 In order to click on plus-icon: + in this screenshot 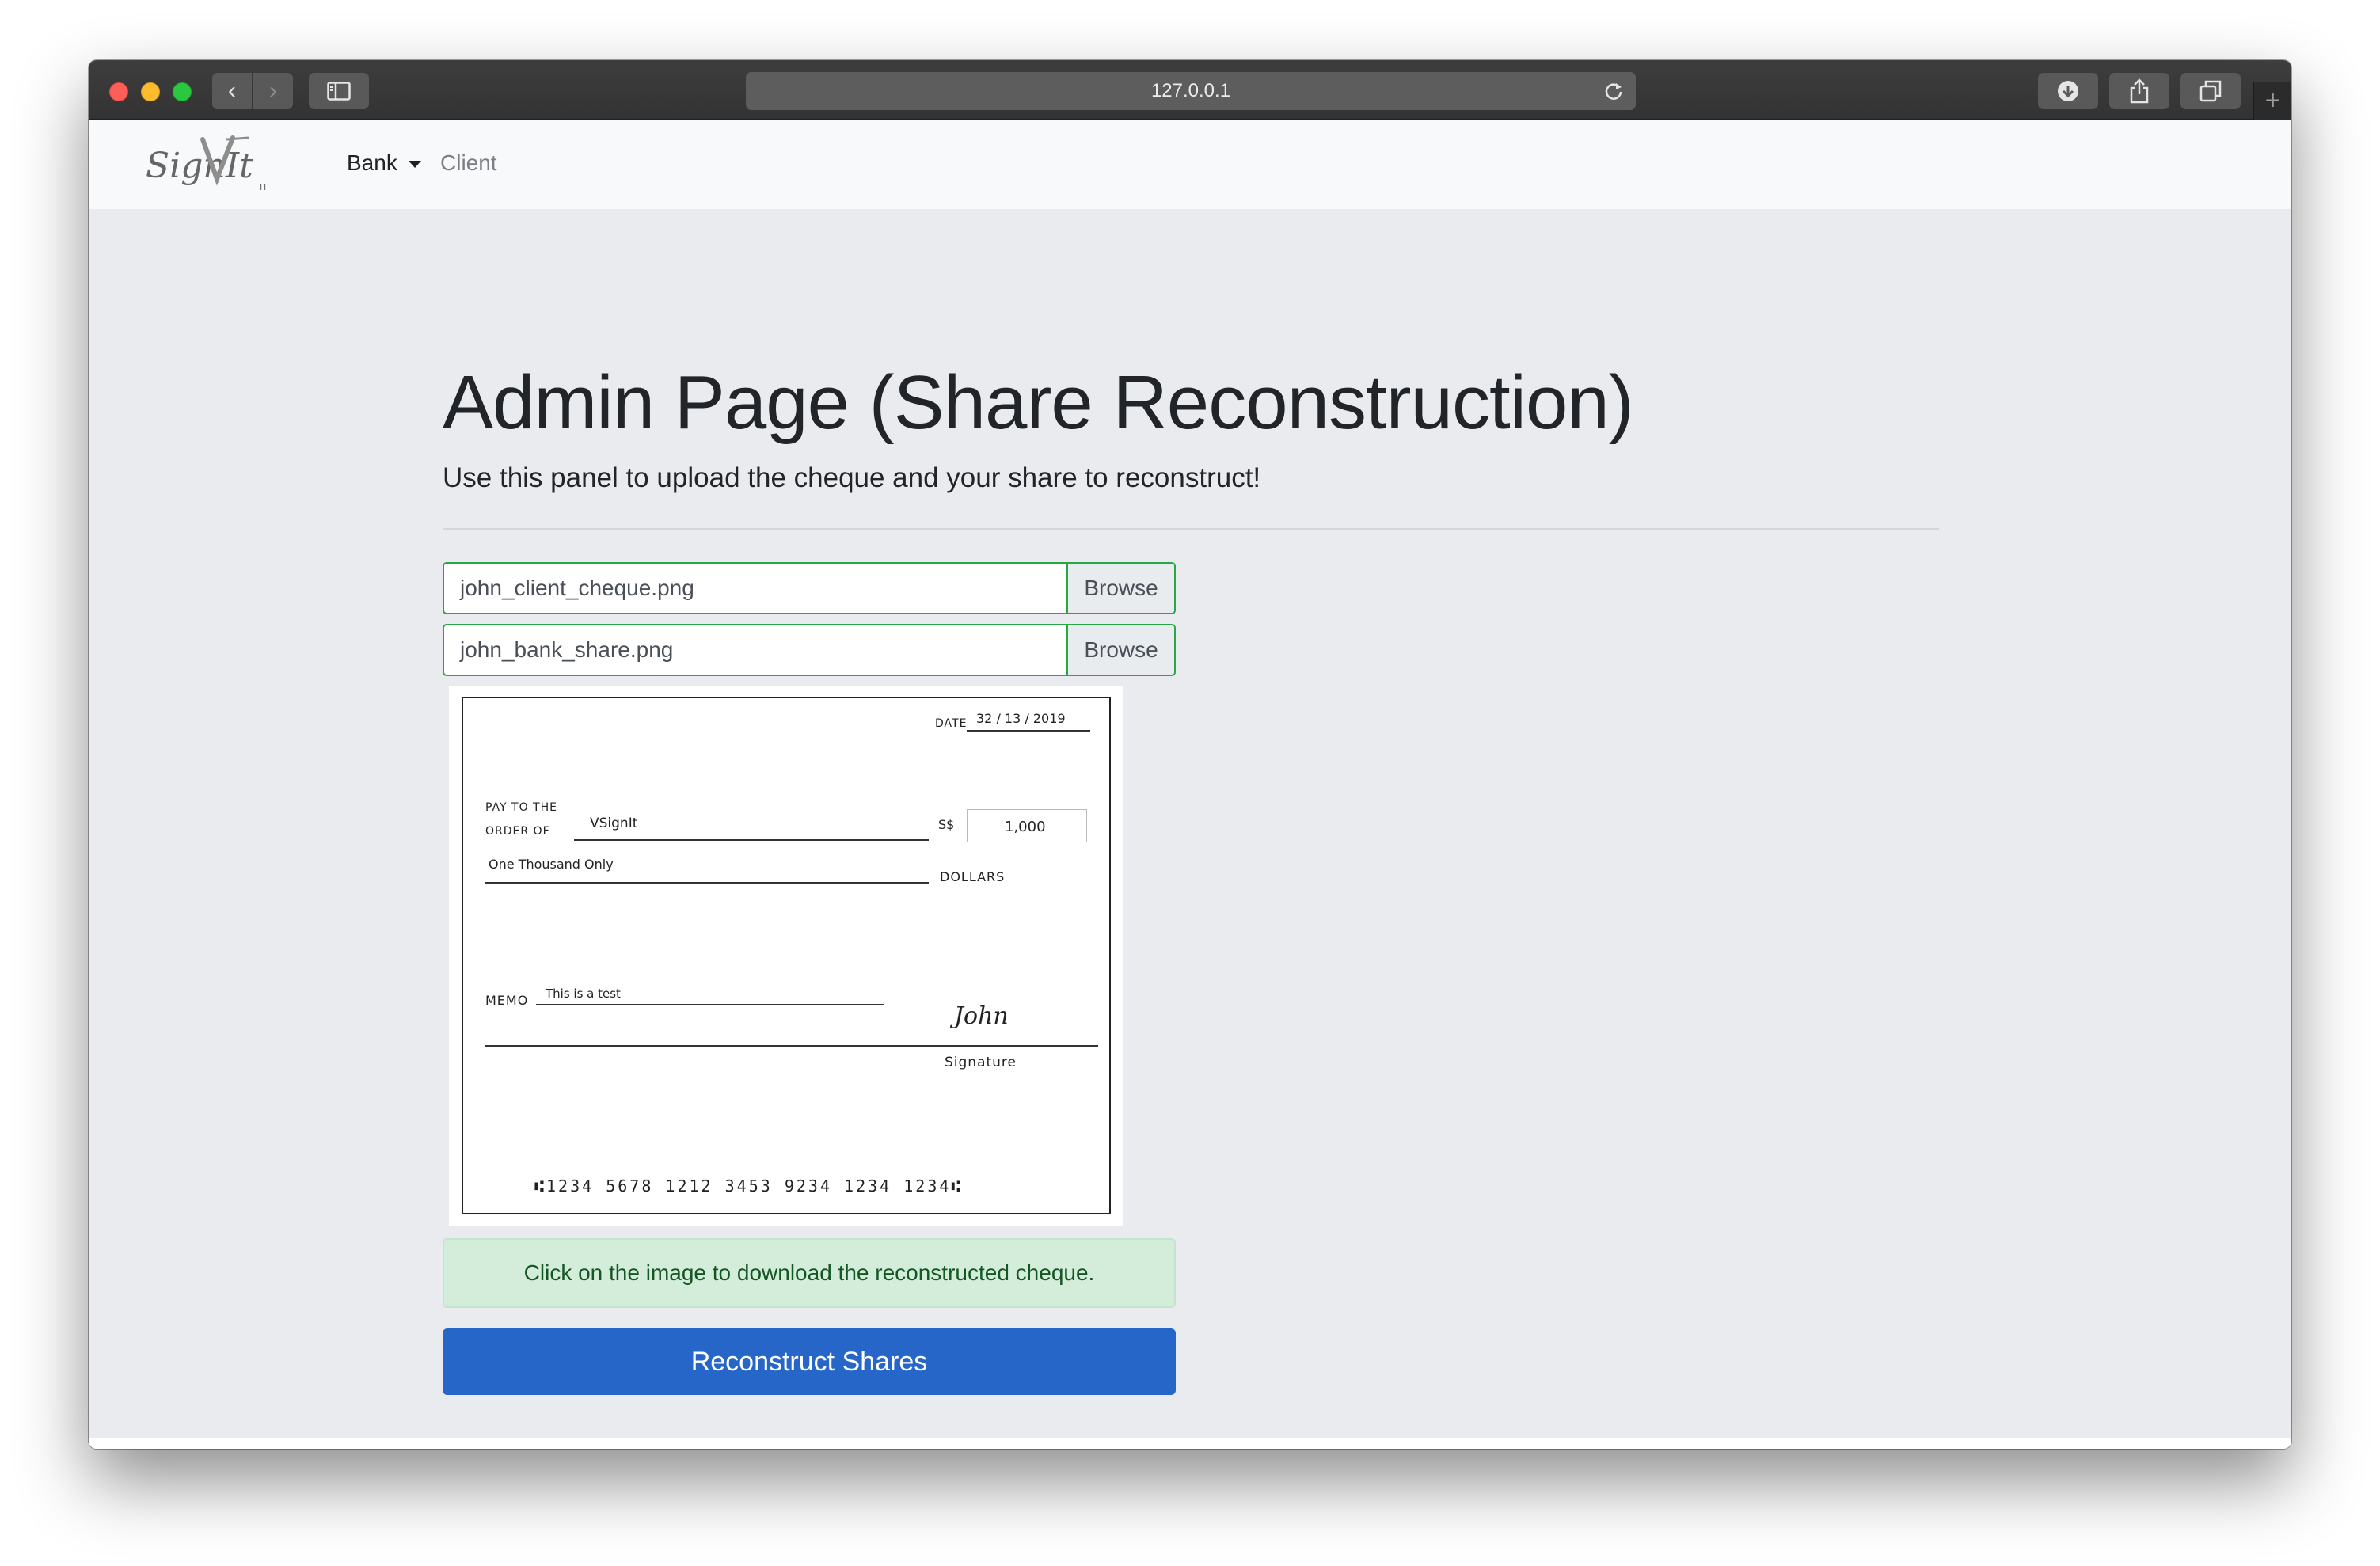, I will do `click(2272, 101)`.